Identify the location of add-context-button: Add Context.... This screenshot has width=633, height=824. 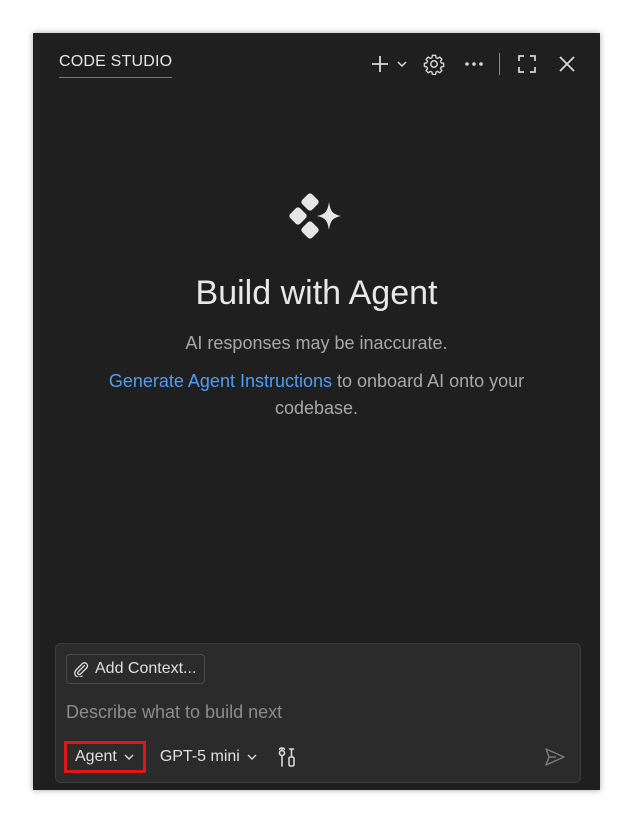
(136, 669).